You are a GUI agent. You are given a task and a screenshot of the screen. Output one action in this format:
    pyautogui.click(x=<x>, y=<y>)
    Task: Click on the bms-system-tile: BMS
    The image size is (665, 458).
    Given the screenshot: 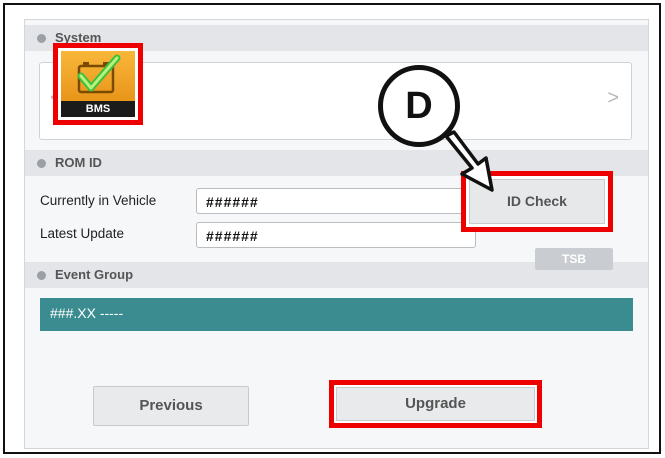 What is the action you would take?
    pyautogui.click(x=98, y=84)
    